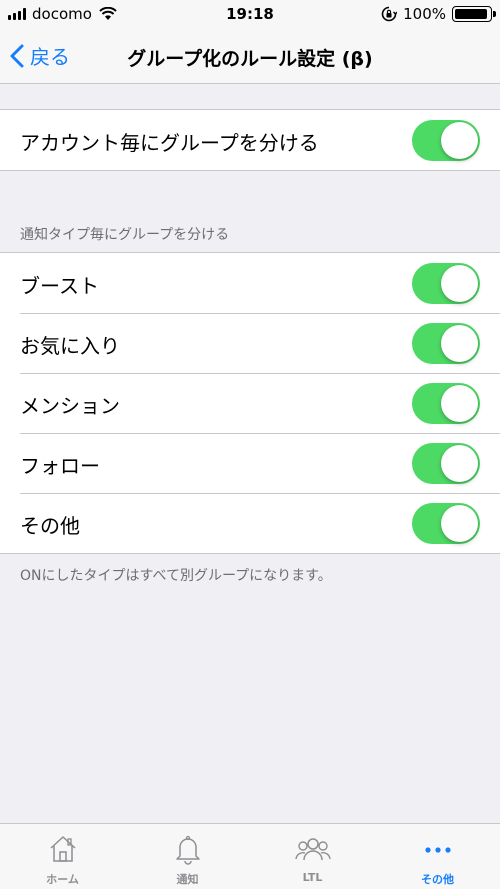 This screenshot has width=500, height=889. Describe the element at coordinates (187, 850) in the screenshot. I see `bell-icon` at that location.